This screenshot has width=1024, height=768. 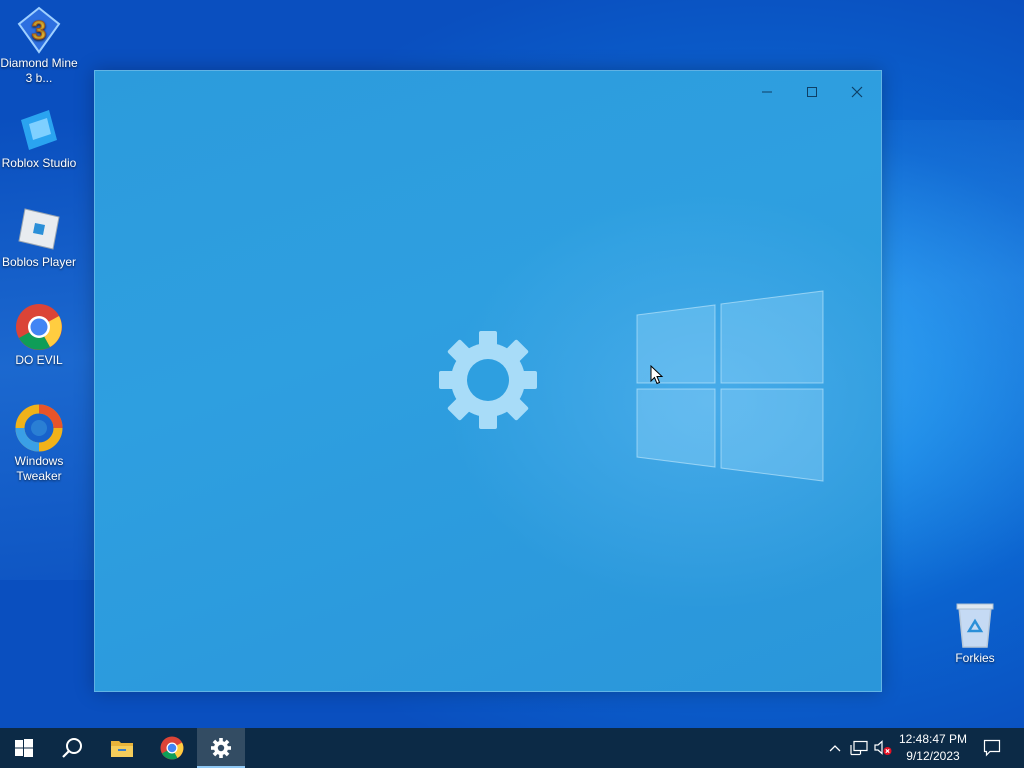 What do you see at coordinates (39, 428) in the screenshot?
I see `windows-tweaker-icon` at bounding box center [39, 428].